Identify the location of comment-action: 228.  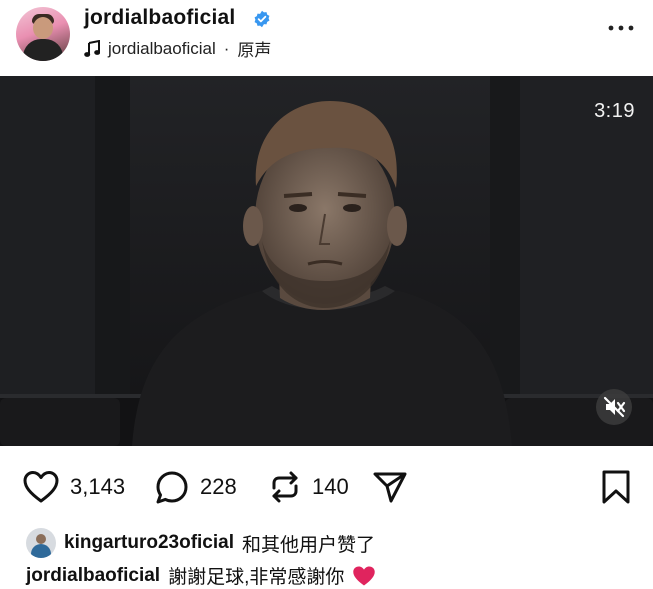
(195, 487).